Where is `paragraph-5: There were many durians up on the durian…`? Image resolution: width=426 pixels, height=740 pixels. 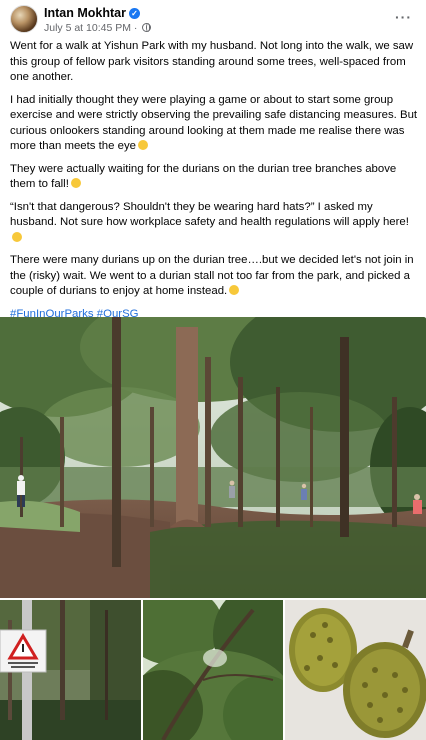
paragraph-5: There were many durians up on the durian… is located at coordinates (212, 275).